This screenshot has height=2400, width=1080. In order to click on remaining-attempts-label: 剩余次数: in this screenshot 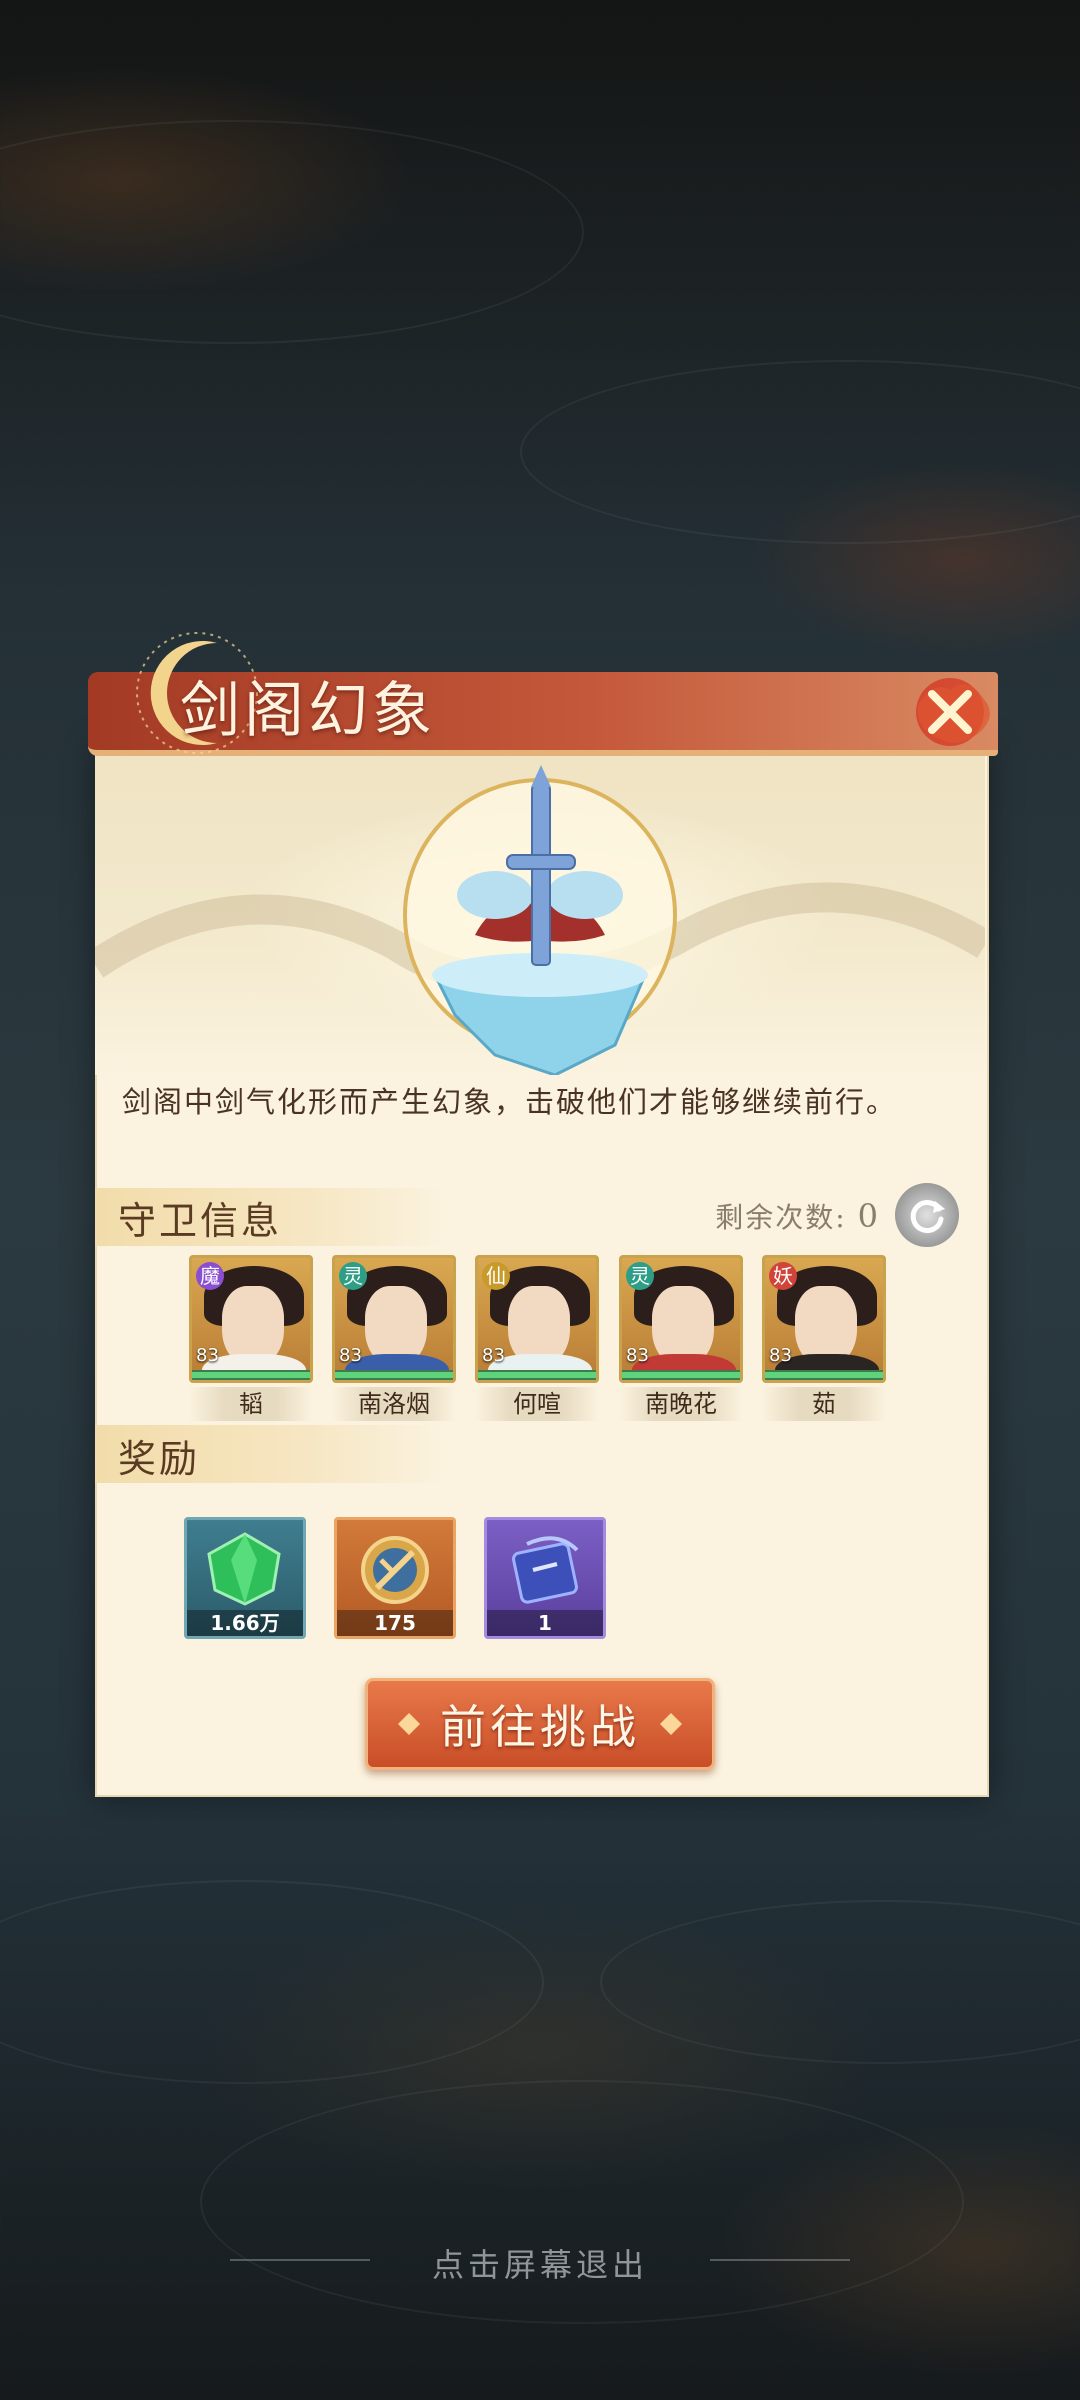, I will do `click(781, 1217)`.